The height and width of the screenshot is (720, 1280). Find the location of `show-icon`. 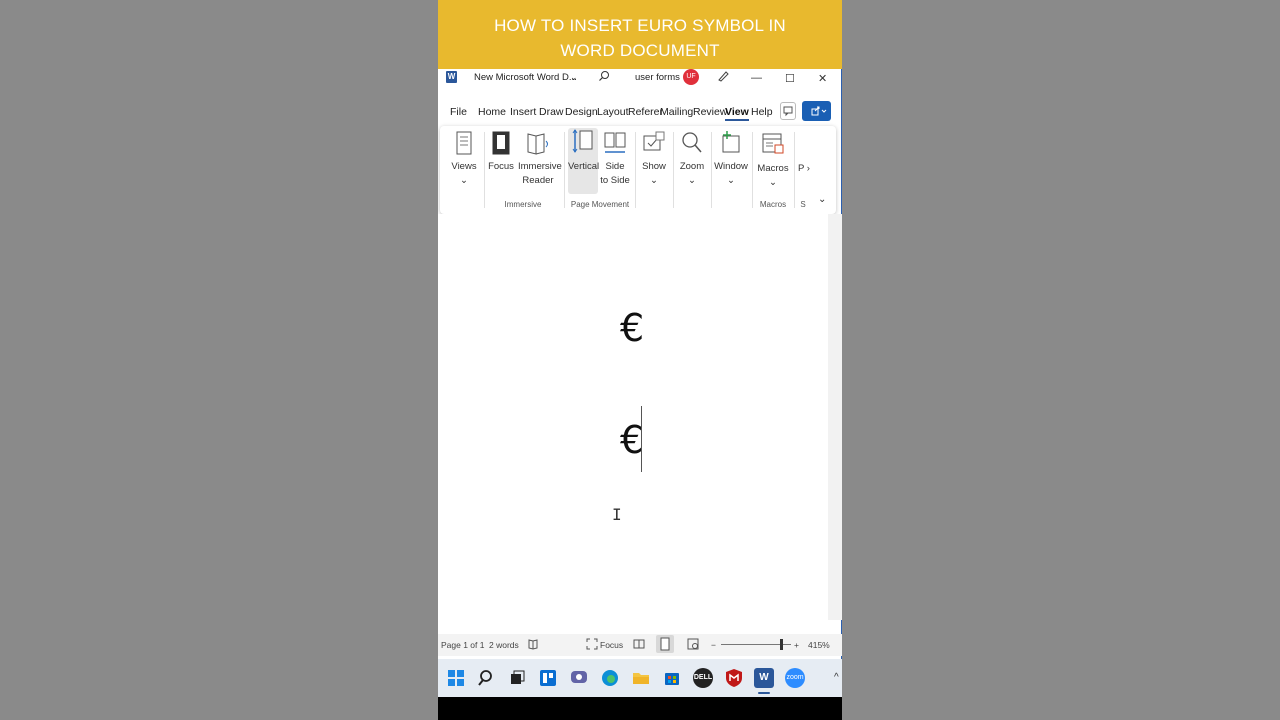

show-icon is located at coordinates (654, 141).